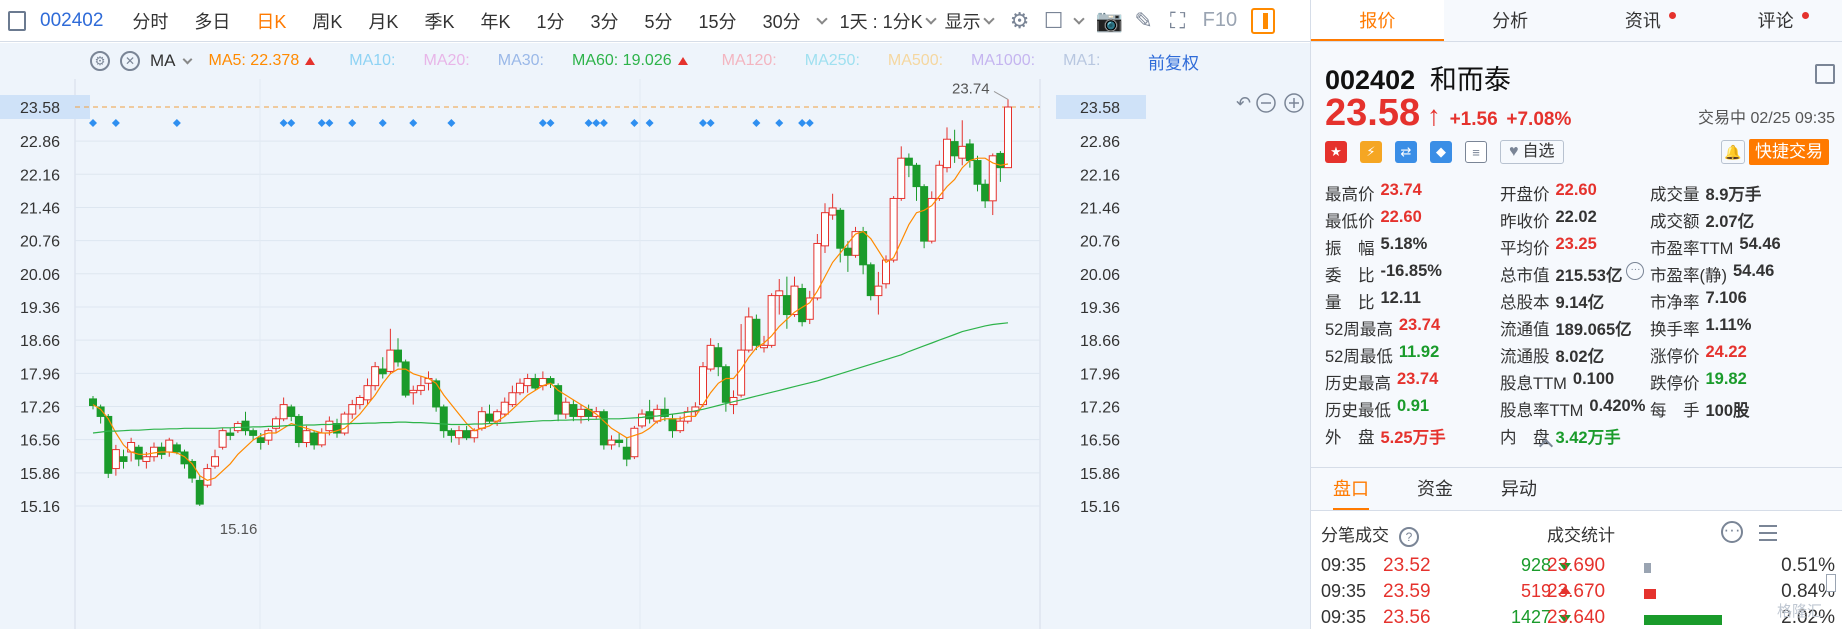 This screenshot has width=1842, height=635. What do you see at coordinates (659, 22) in the screenshot?
I see `period-tab: 5分` at bounding box center [659, 22].